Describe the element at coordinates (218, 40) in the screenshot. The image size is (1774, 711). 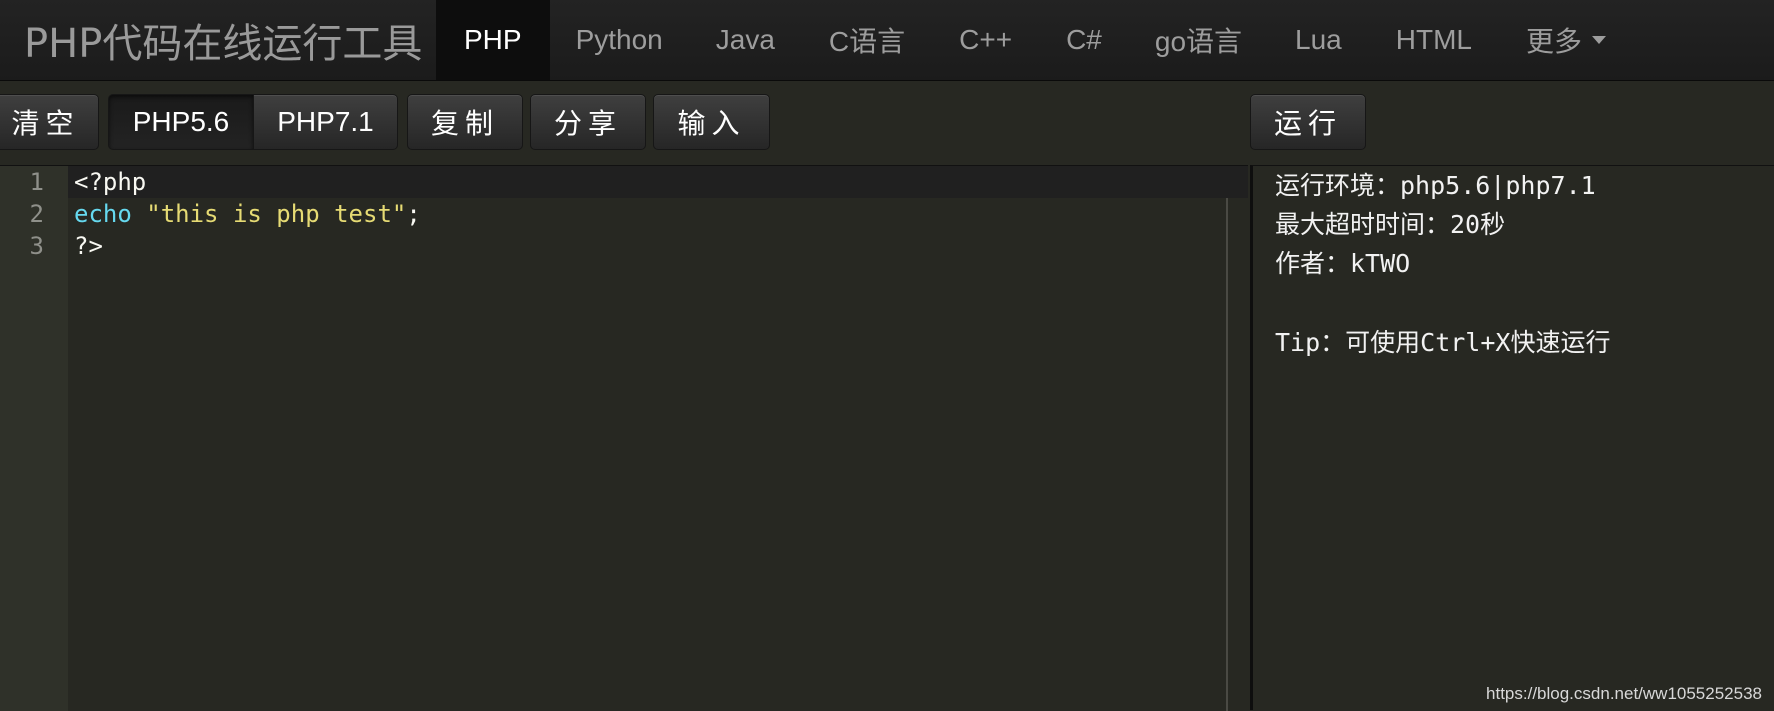
I see `brand-title: PHP代码在线运行工具` at that location.